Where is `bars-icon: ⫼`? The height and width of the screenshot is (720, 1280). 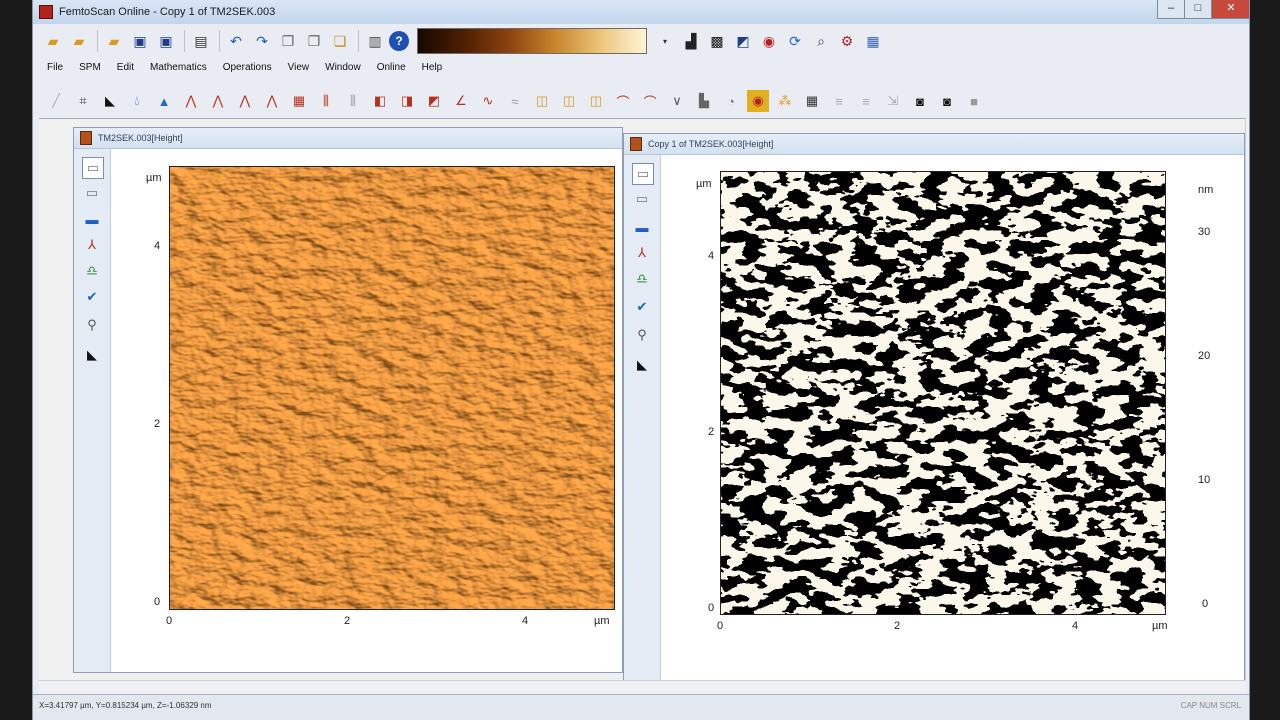
bars-icon: ⫼ is located at coordinates (326, 101).